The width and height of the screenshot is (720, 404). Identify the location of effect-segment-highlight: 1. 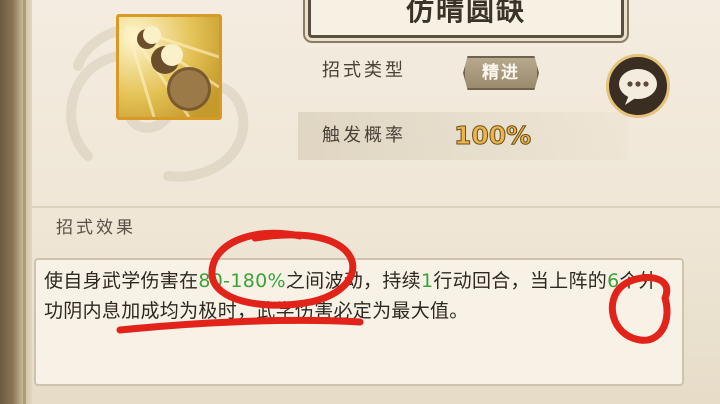
(427, 281).